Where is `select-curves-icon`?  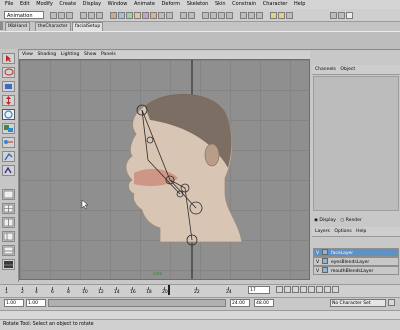 select-curves-icon is located at coordinates (129, 15).